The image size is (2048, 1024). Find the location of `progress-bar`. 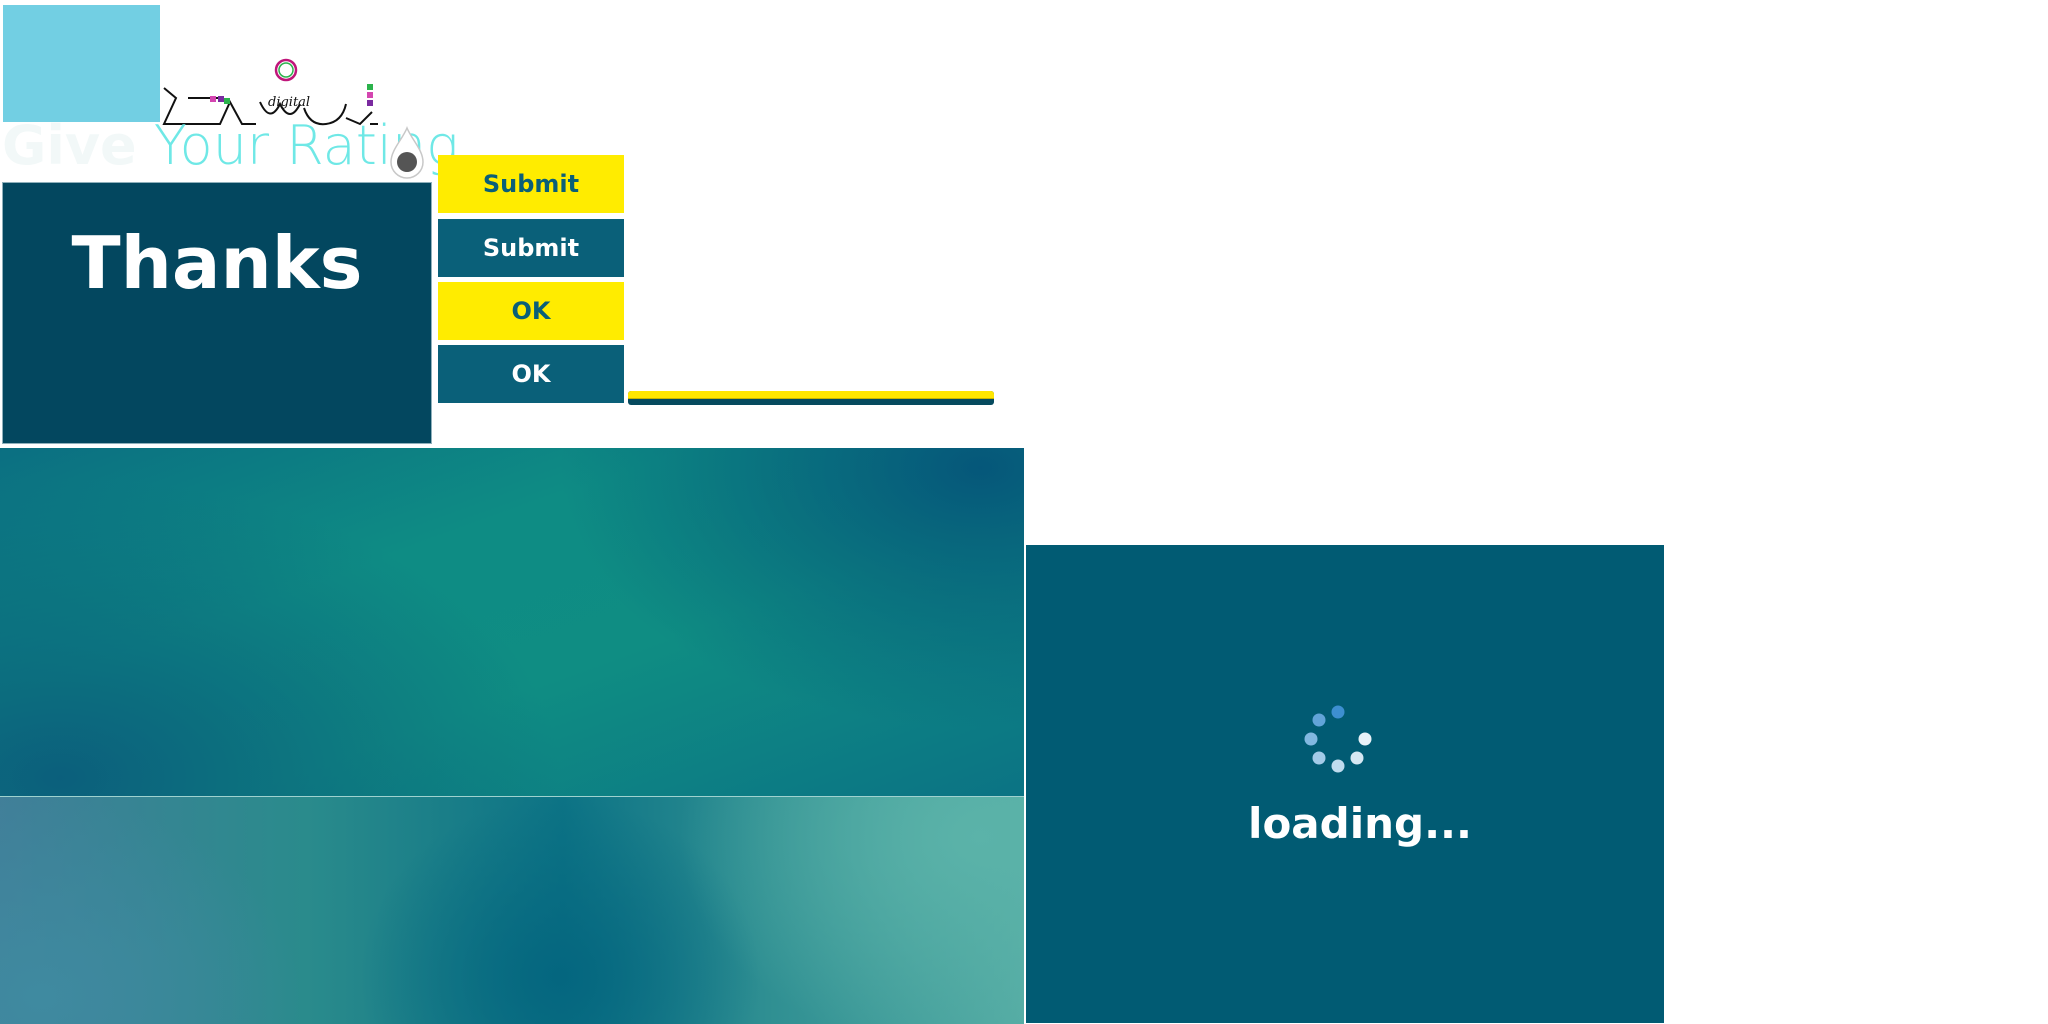

progress-bar is located at coordinates (811, 398).